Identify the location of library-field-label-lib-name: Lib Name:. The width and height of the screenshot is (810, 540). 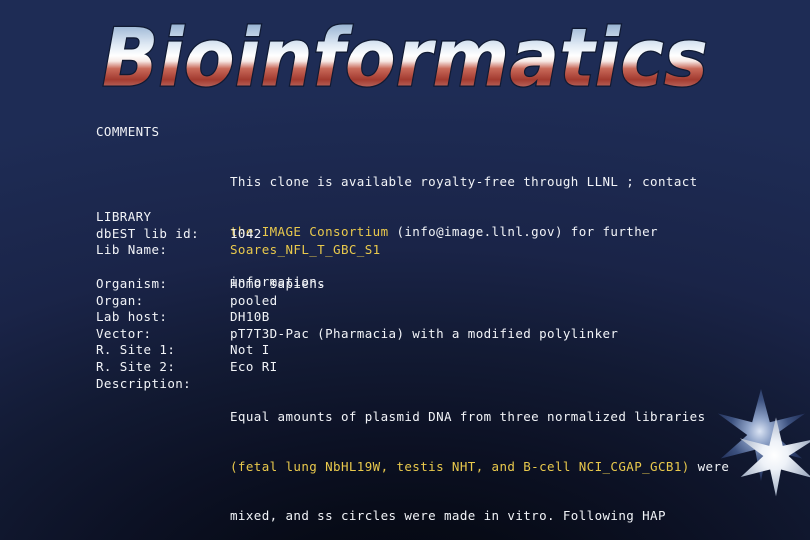
(132, 250).